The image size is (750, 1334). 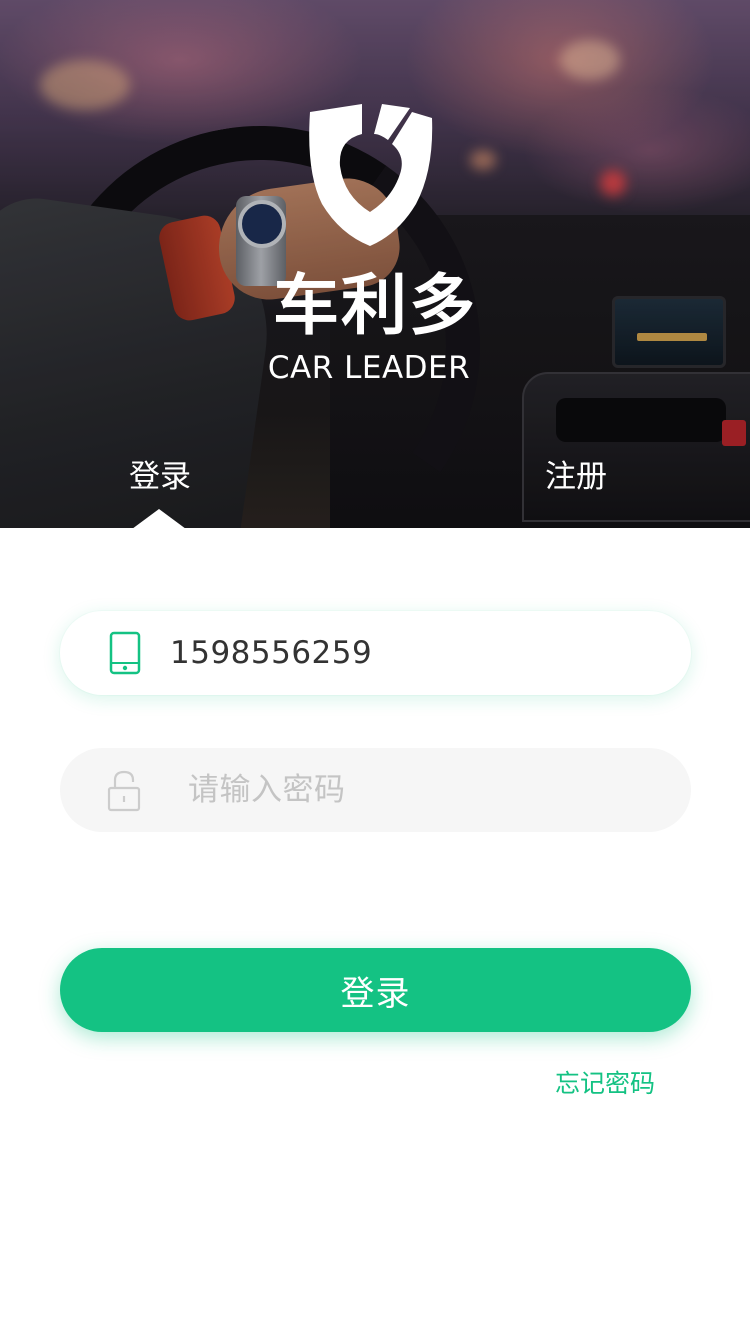 I want to click on lock-icon, so click(x=124, y=791).